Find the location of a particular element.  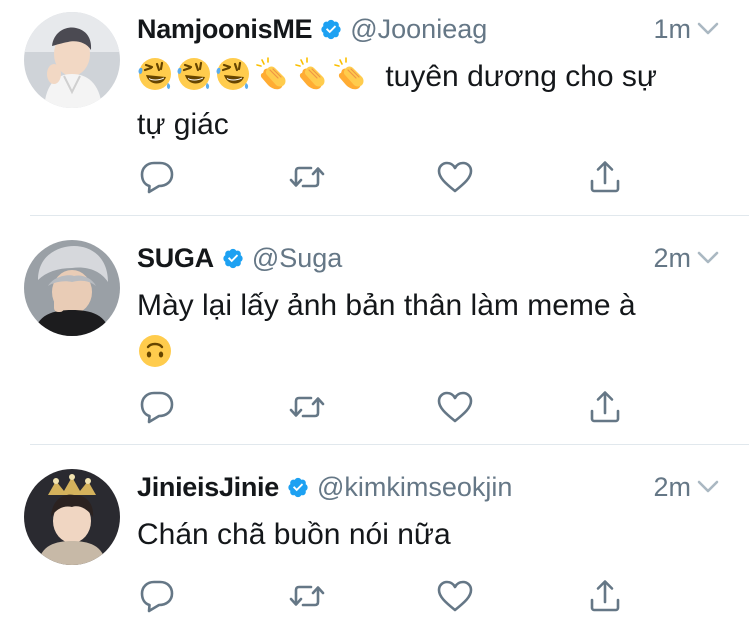

tweet-text-part: tuyên dương cho sự is located at coordinates (521, 76).